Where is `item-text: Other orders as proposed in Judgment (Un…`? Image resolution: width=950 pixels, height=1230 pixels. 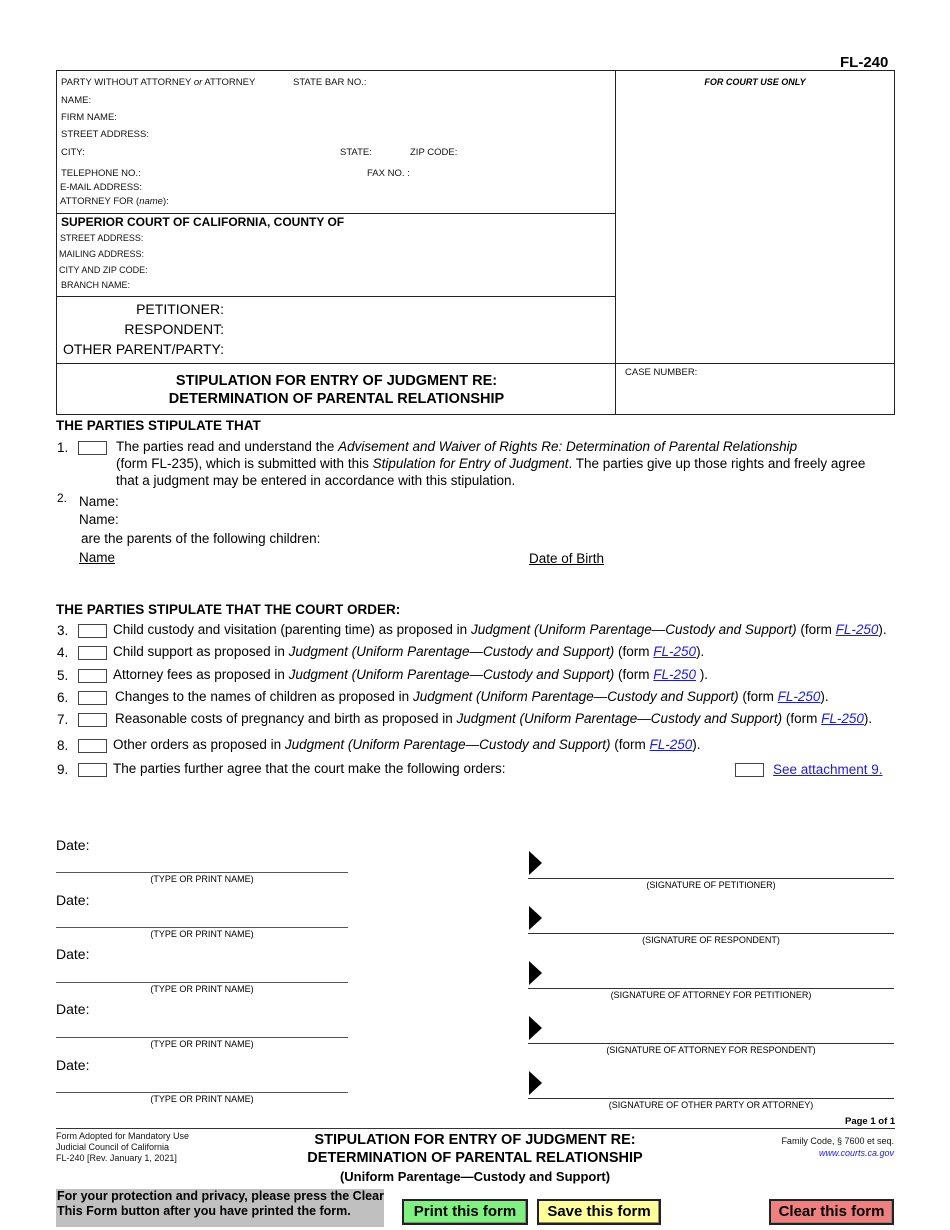 item-text: Other orders as proposed in Judgment (Un… is located at coordinates (407, 744).